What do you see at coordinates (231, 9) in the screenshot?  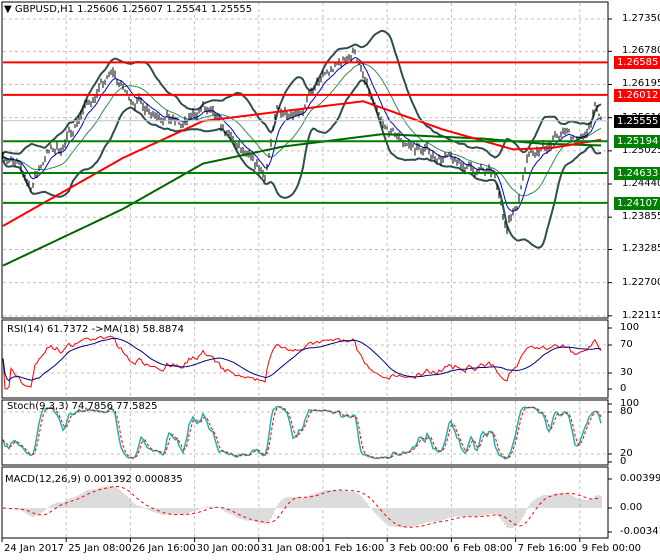 I see `ohlc-close: 1.25555` at bounding box center [231, 9].